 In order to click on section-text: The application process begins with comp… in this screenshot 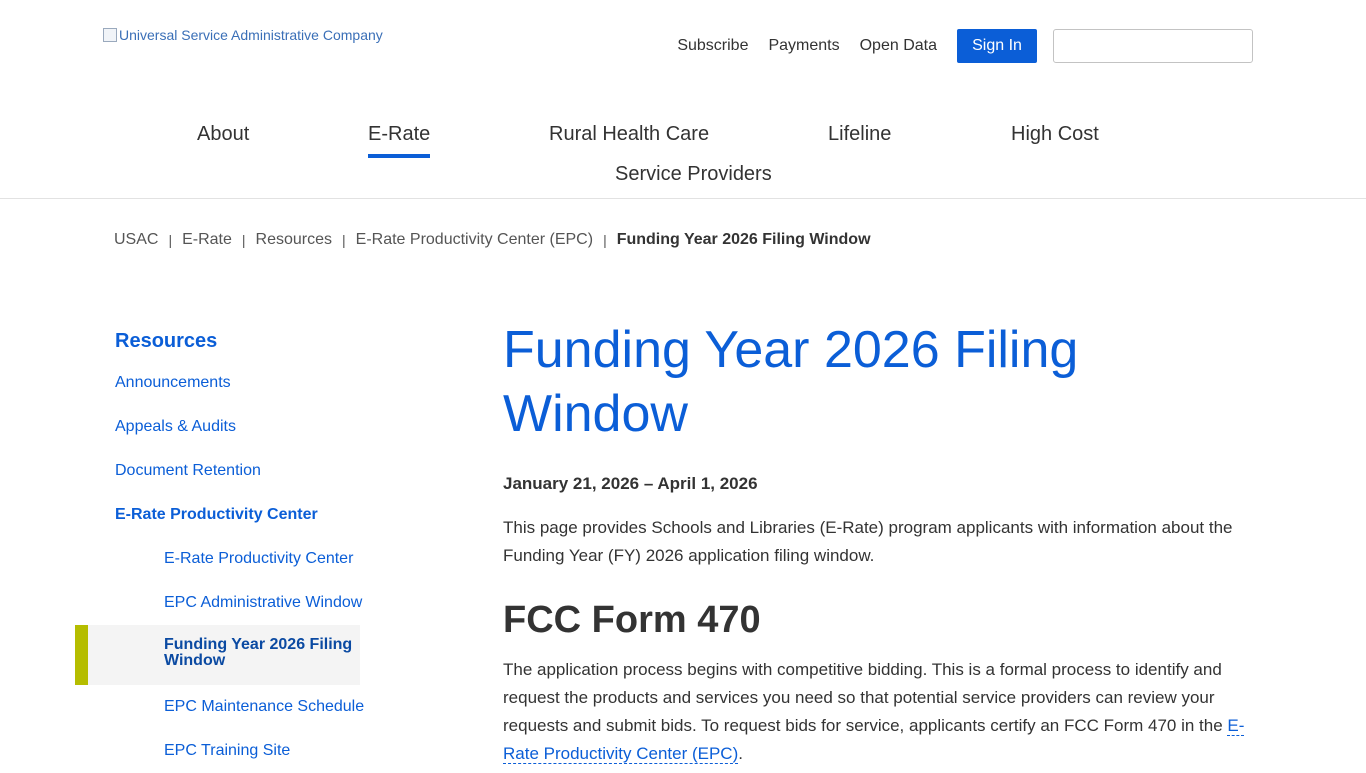, I will do `click(865, 697)`.